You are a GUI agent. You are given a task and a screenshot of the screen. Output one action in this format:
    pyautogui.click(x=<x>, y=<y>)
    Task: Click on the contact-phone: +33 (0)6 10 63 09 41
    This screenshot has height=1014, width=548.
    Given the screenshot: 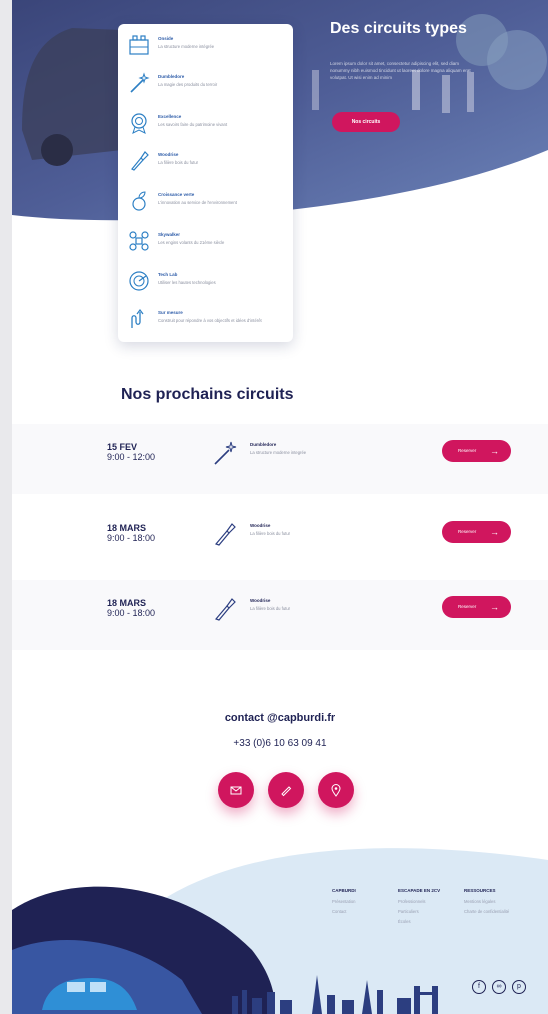 What is the action you would take?
    pyautogui.click(x=280, y=743)
    